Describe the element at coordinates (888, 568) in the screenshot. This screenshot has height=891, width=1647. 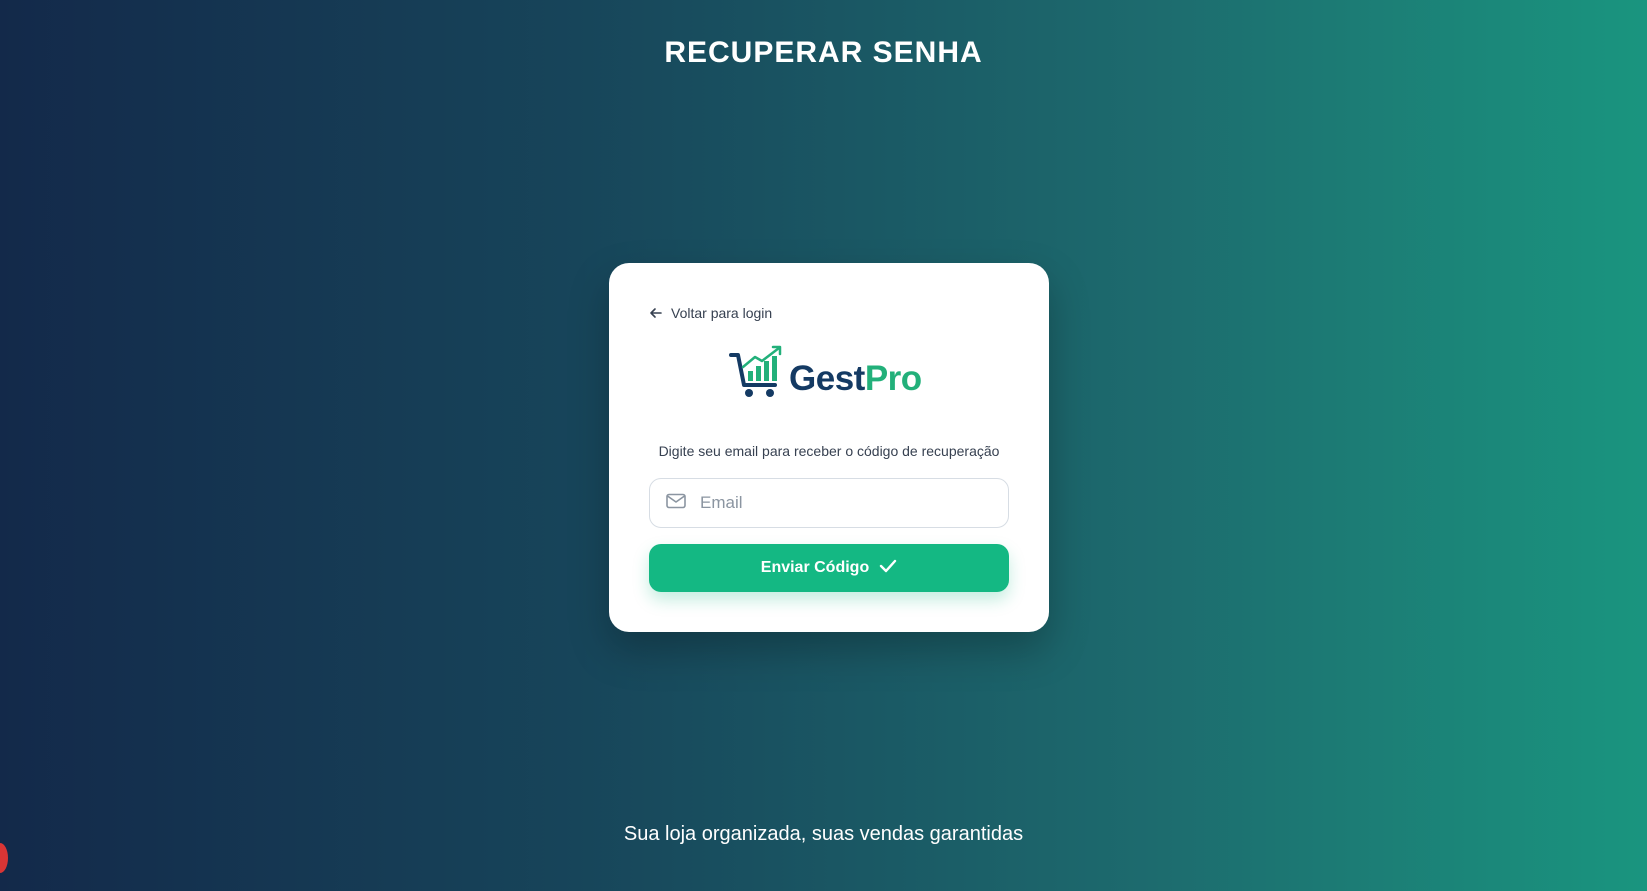
I see `check-icon` at that location.